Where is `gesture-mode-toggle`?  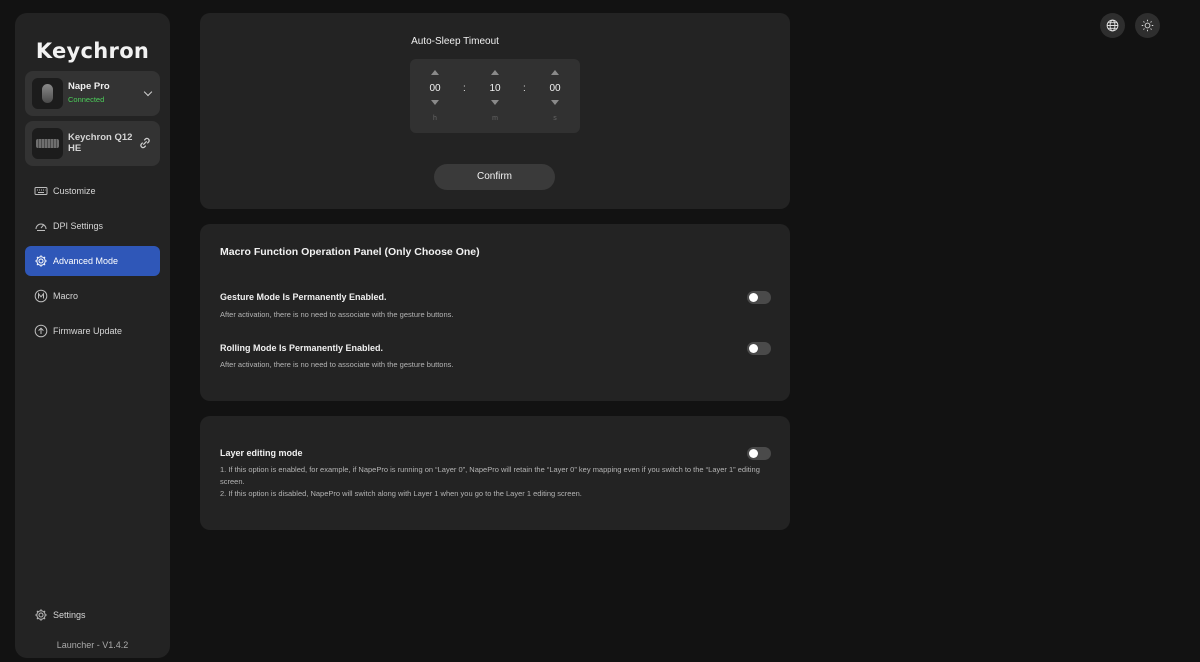
gesture-mode-toggle is located at coordinates (759, 297).